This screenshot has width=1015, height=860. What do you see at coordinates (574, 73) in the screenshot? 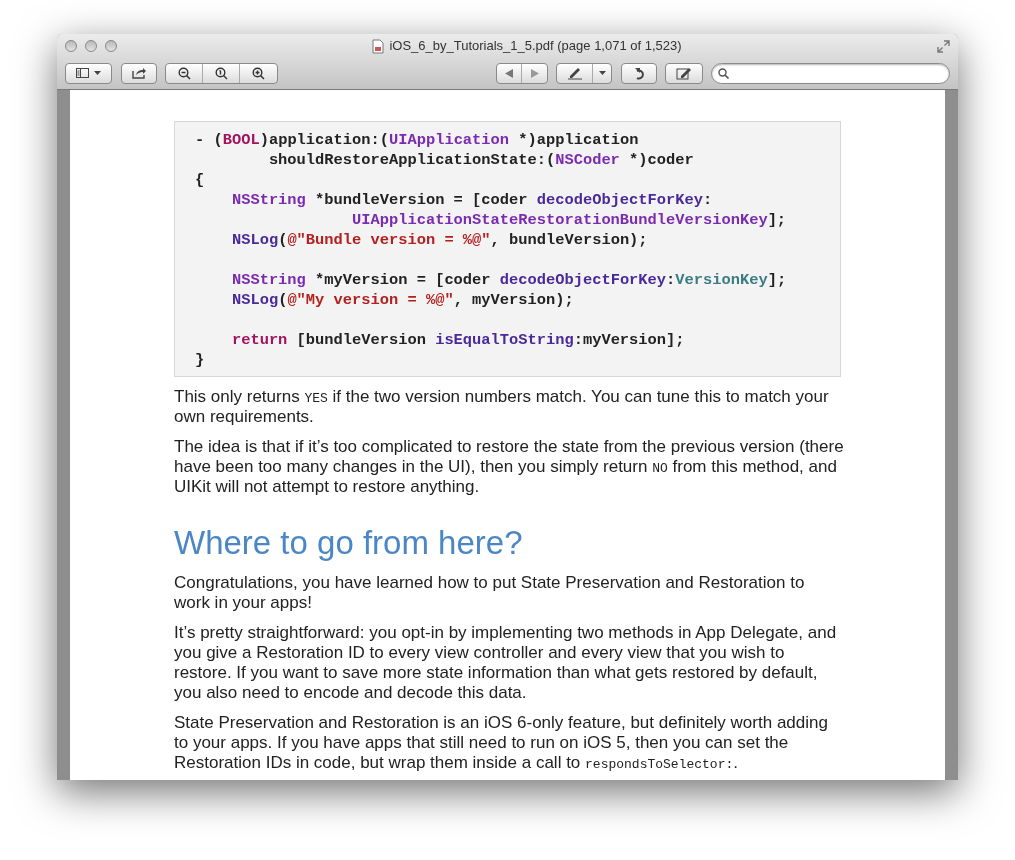
I see `pen-icon` at bounding box center [574, 73].